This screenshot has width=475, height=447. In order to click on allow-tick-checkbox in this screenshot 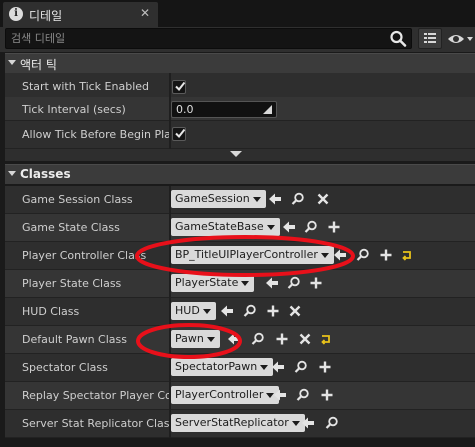, I will do `click(179, 134)`.